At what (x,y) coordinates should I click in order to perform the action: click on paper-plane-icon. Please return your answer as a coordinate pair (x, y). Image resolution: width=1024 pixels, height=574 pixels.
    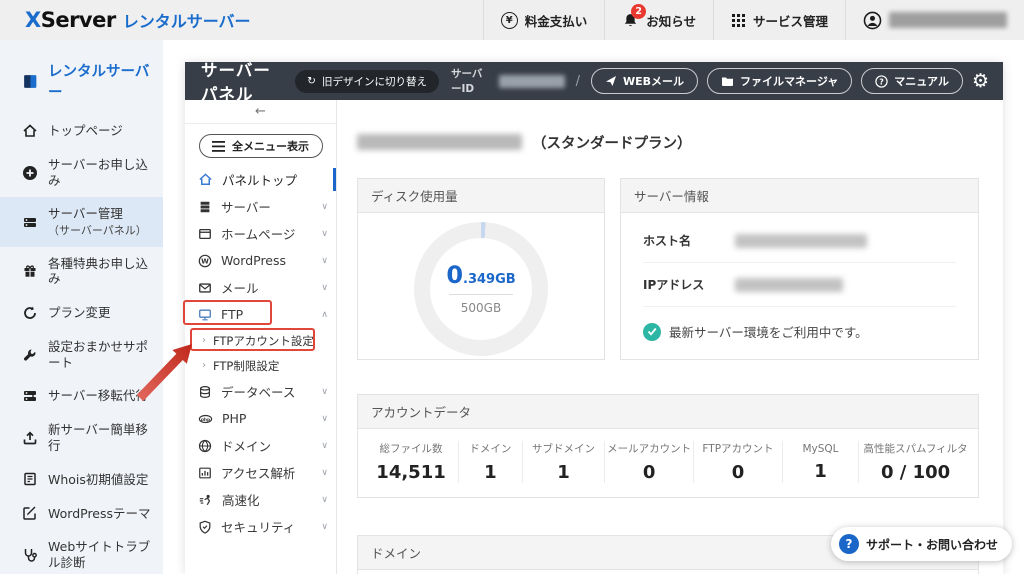
    Looking at the image, I should click on (611, 81).